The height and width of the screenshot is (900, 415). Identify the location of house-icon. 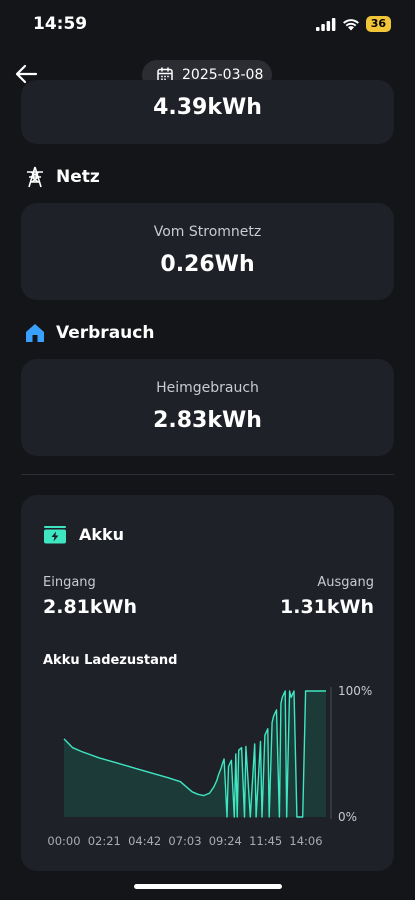
(35, 333).